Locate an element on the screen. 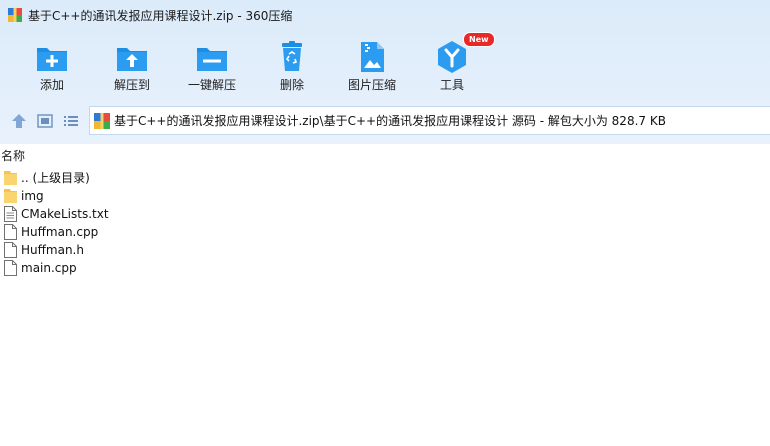  image-compress-icon is located at coordinates (372, 57).